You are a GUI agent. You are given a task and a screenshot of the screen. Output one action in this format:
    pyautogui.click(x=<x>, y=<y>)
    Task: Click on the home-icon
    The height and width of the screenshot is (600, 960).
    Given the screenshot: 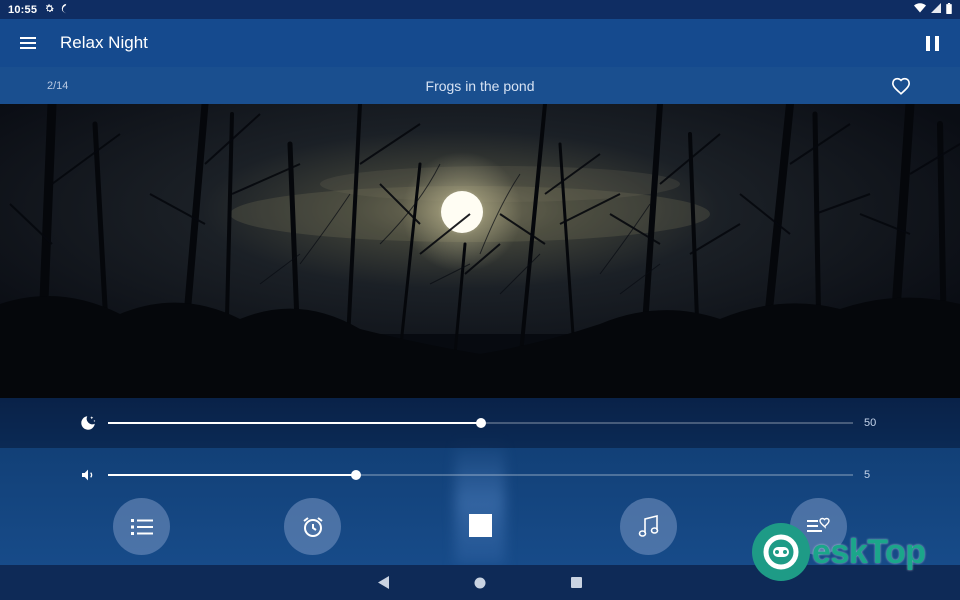 What is the action you would take?
    pyautogui.click(x=480, y=582)
    